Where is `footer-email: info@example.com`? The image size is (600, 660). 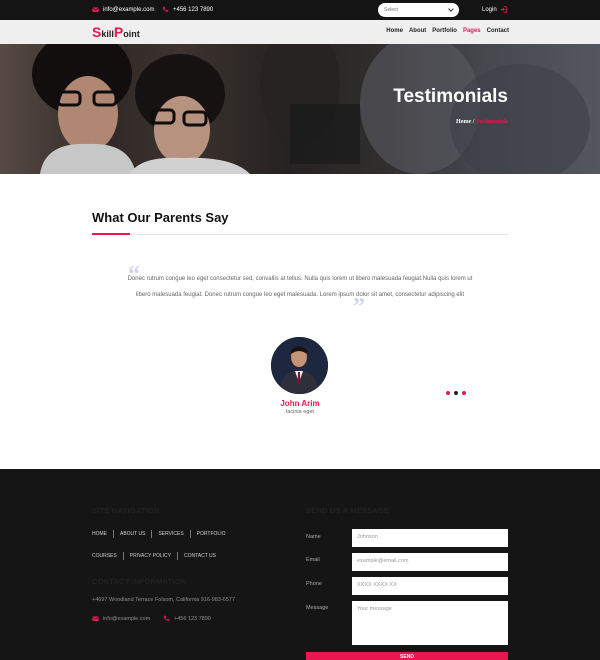 footer-email: info@example.com is located at coordinates (121, 618).